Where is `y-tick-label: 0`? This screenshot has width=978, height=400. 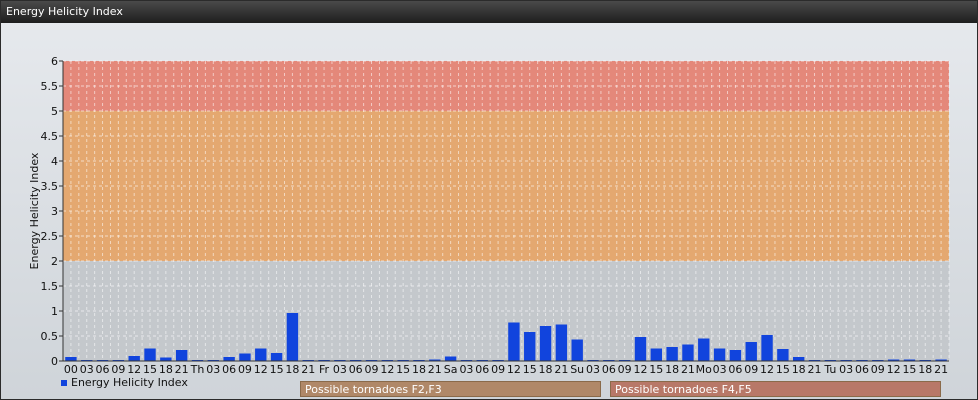 y-tick-label: 0 is located at coordinates (54, 361).